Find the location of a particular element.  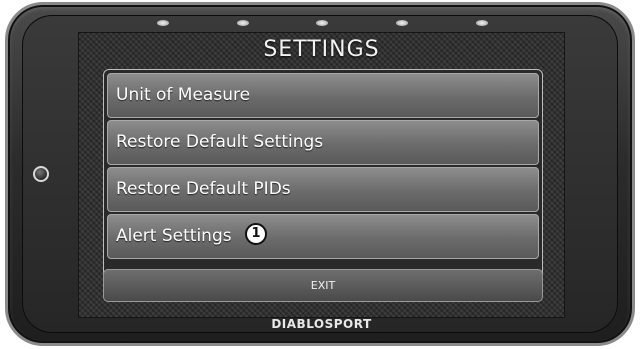

menu-item-alert-settings: Alert Settings 1 is located at coordinates (323, 236).